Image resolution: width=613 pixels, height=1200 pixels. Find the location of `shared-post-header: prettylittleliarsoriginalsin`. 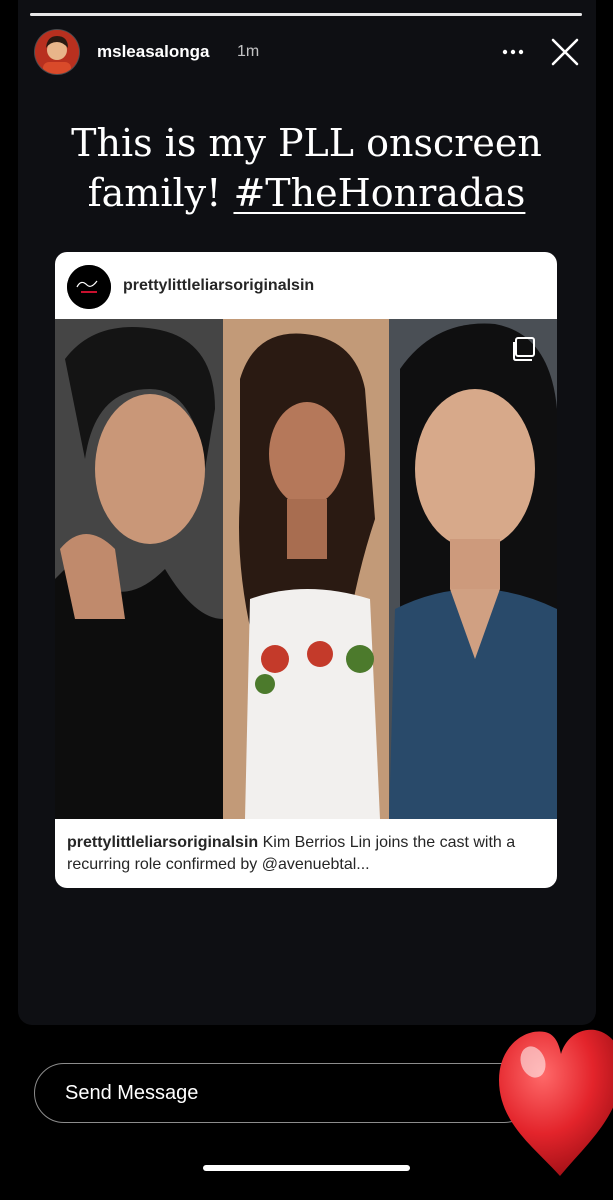

shared-post-header: prettylittleliarsoriginalsin is located at coordinates (306, 285).